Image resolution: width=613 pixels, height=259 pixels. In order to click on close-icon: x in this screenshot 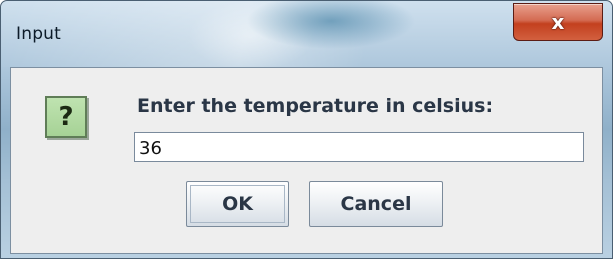, I will do `click(558, 22)`.